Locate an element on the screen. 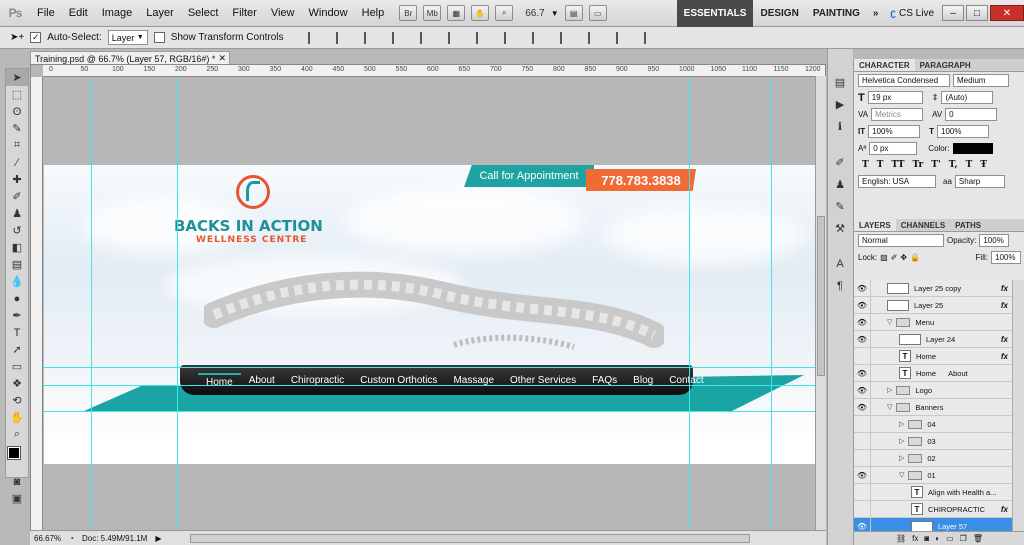  layer-row: T CHIROPRACTIC fx is located at coordinates (933, 509).